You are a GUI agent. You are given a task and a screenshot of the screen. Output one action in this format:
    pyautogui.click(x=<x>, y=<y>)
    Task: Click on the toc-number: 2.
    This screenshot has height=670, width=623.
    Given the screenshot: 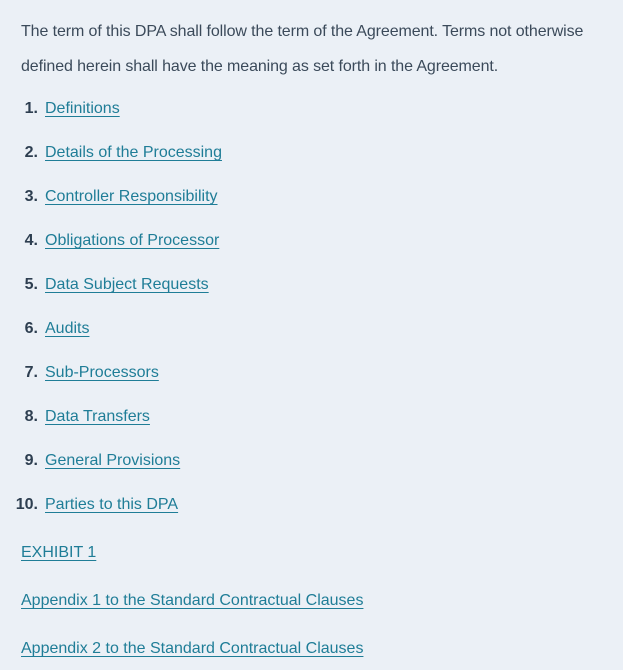 What is the action you would take?
    pyautogui.click(x=31, y=152)
    